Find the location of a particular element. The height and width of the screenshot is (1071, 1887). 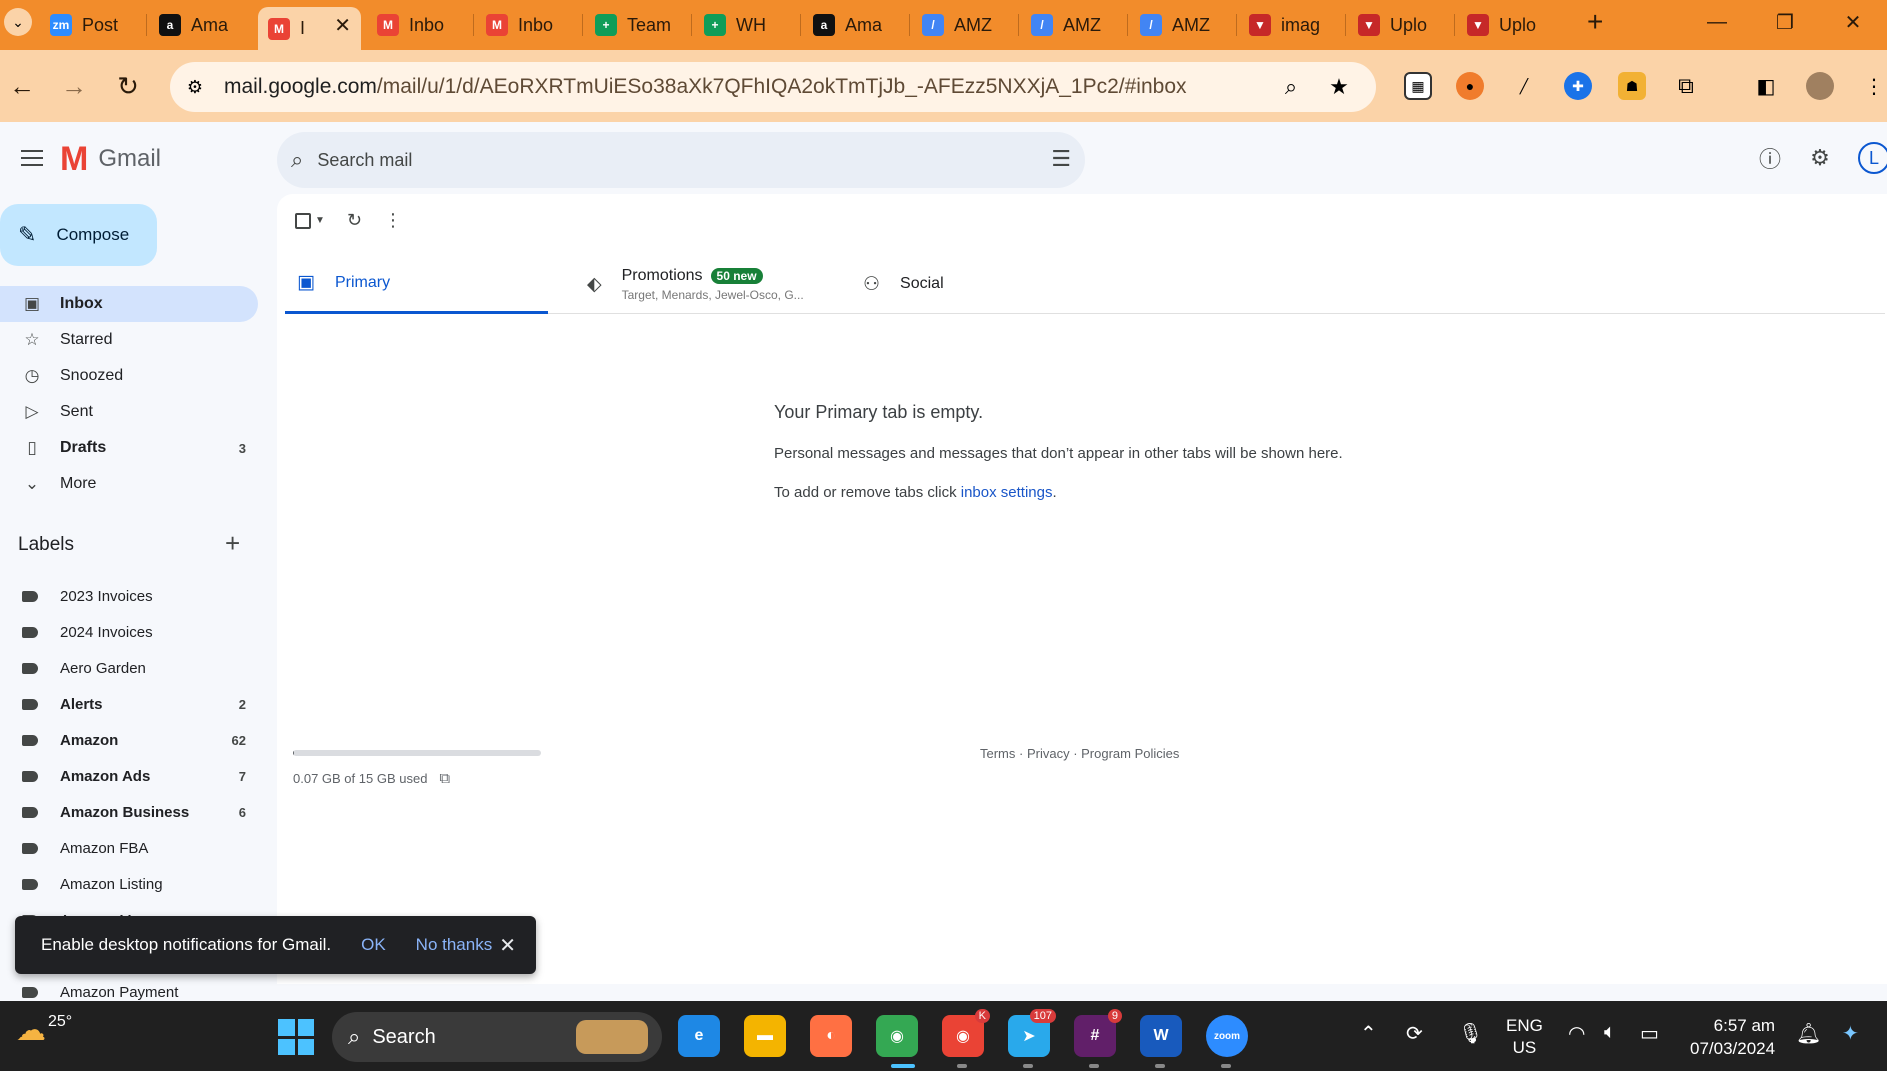

label-item: 2023 Invoices is located at coordinates (129, 596).